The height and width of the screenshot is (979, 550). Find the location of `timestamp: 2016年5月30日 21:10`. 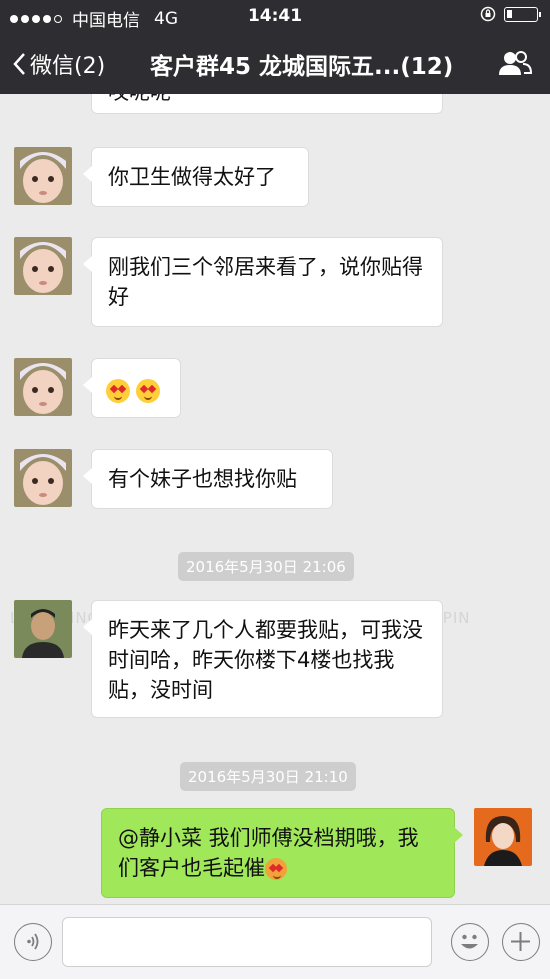

timestamp: 2016年5月30日 21:10 is located at coordinates (268, 776).